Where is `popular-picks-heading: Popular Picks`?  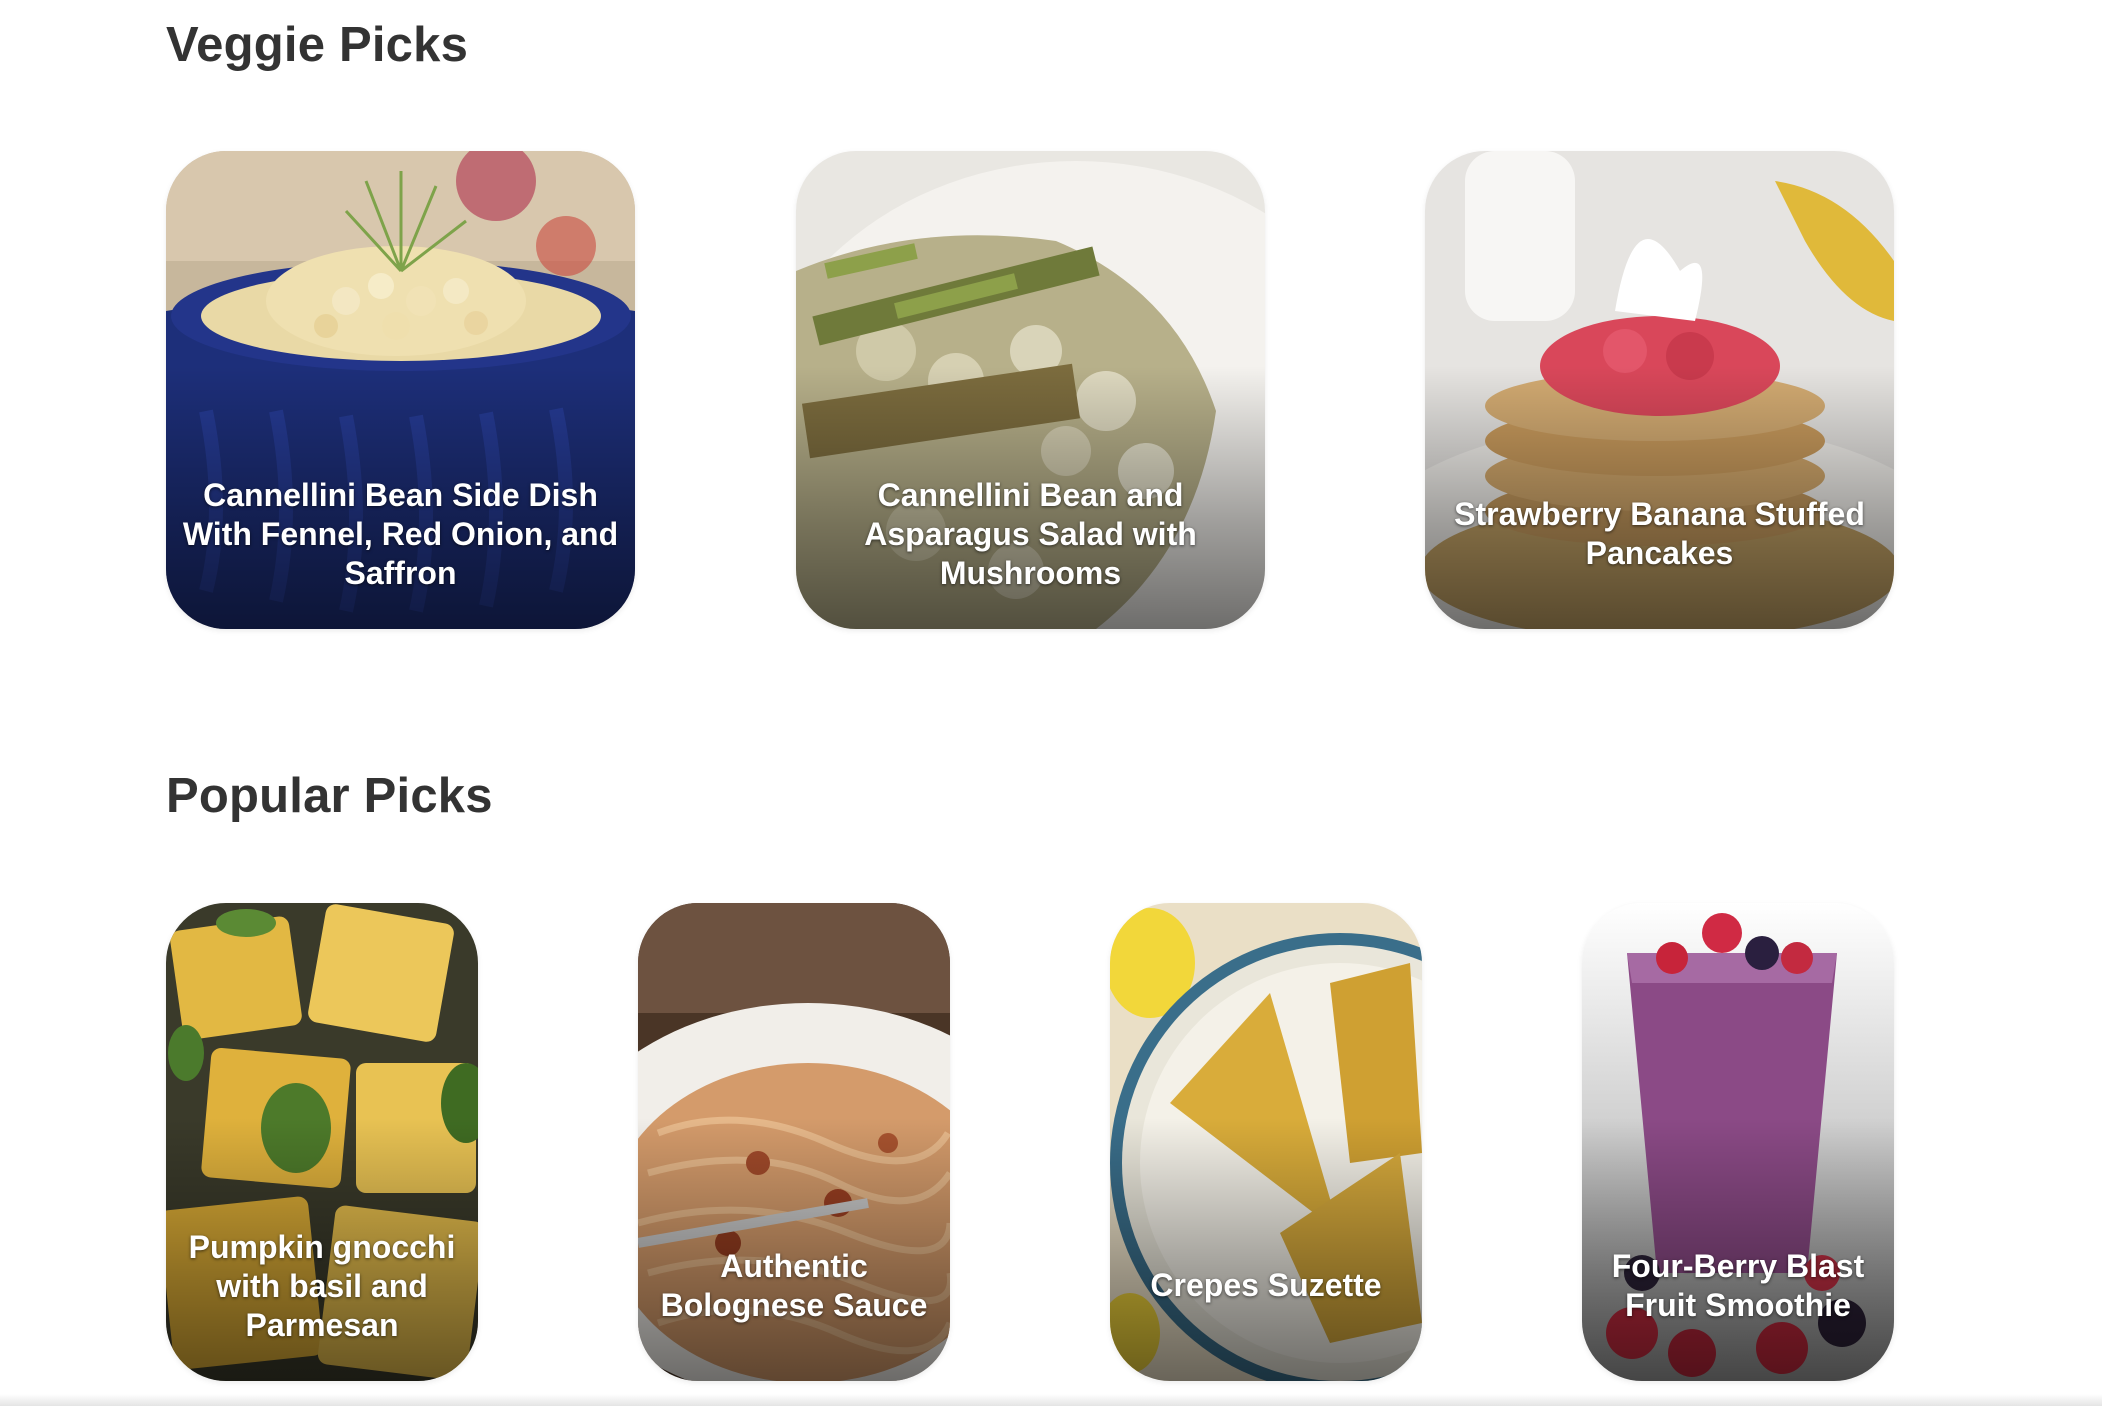
popular-picks-heading: Popular Picks is located at coordinates (329, 796).